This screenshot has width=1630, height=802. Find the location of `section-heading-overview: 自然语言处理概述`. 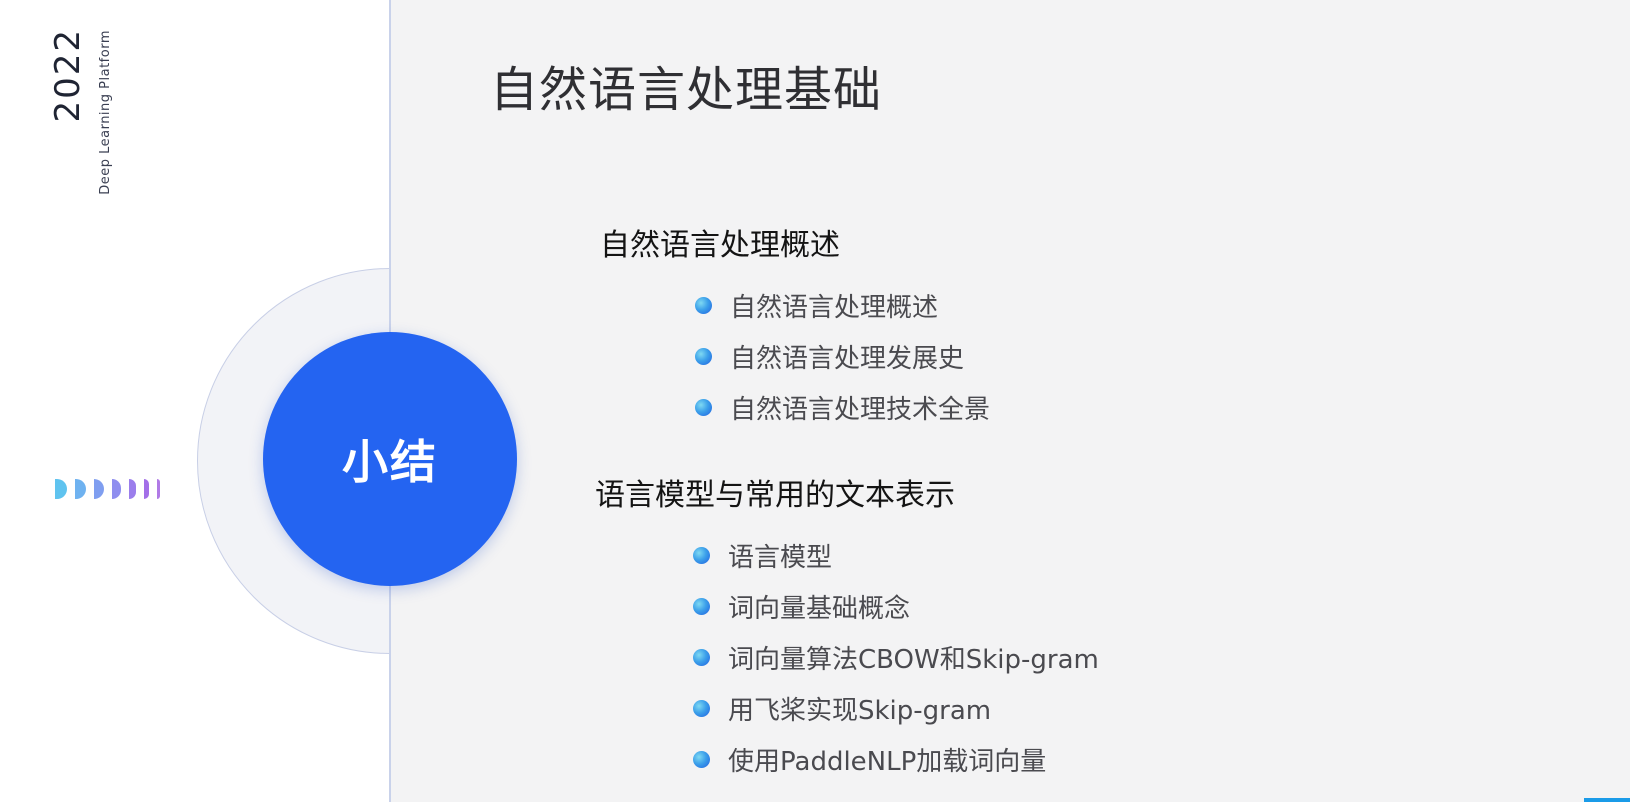

section-heading-overview: 自然语言处理概述 is located at coordinates (720, 245).